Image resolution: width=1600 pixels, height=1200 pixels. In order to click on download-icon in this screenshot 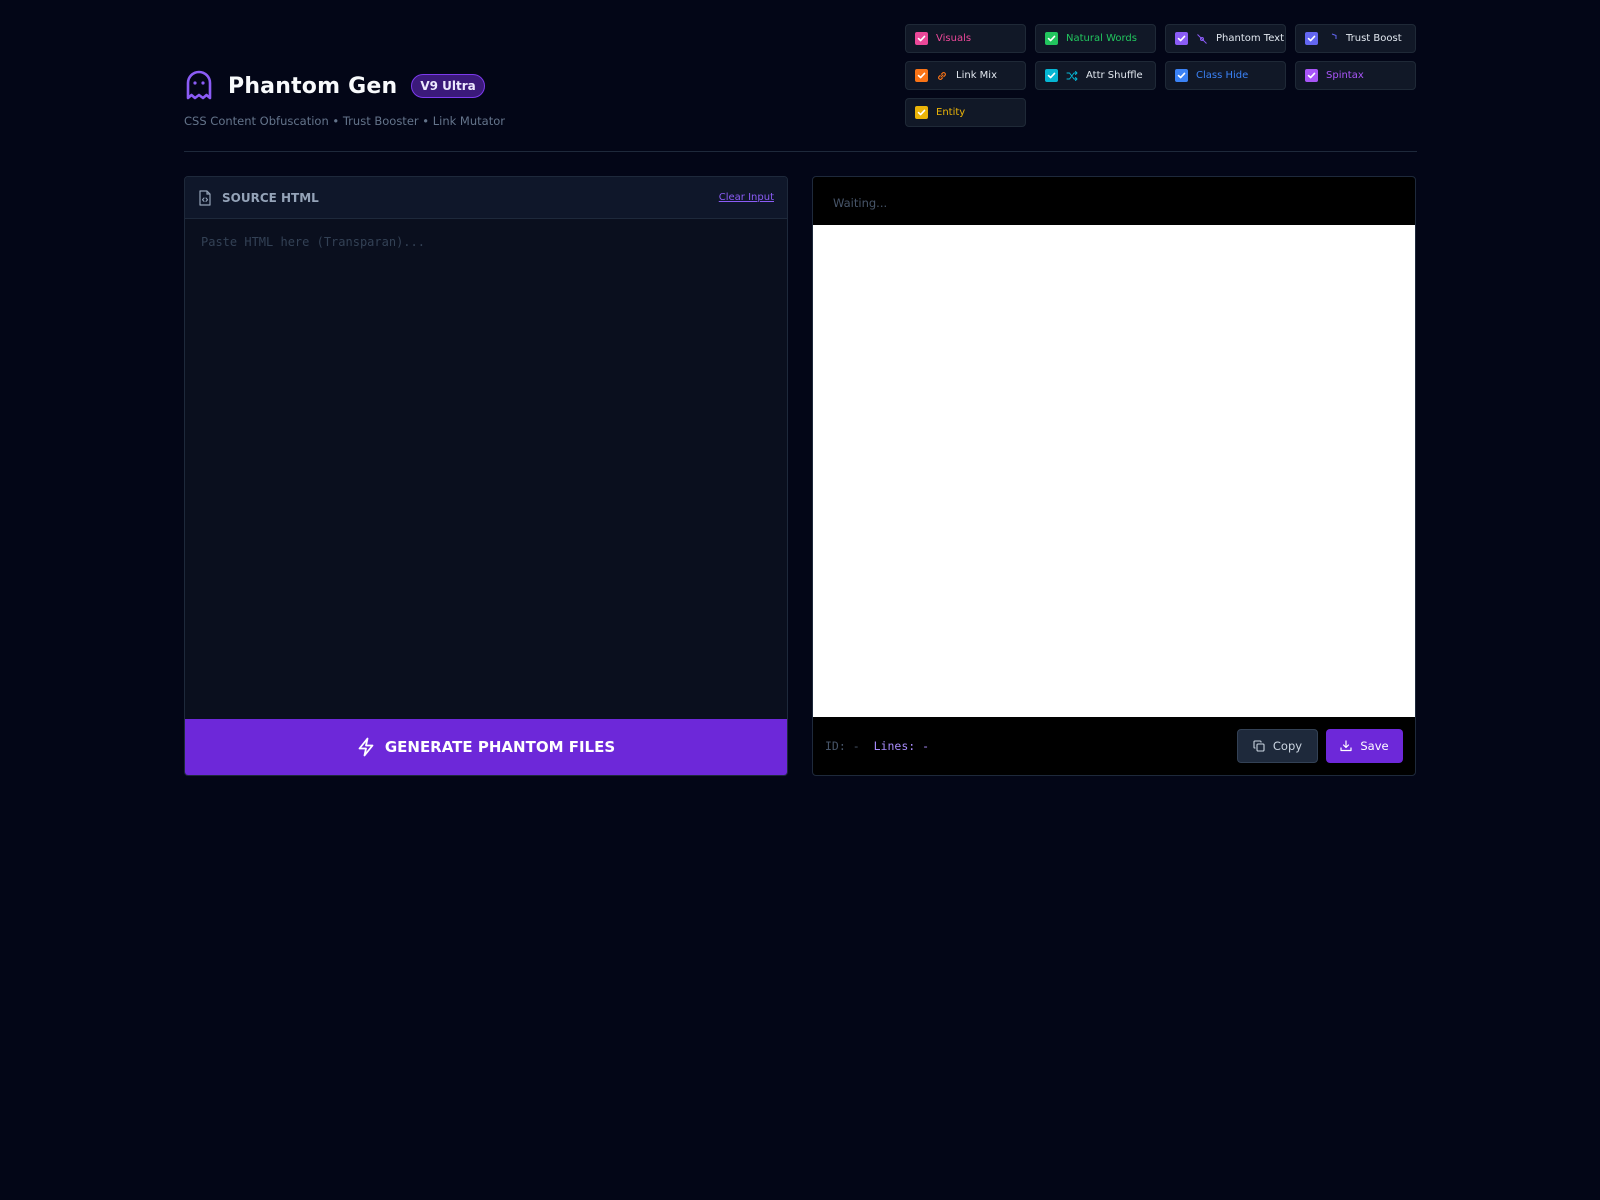, I will do `click(1346, 746)`.